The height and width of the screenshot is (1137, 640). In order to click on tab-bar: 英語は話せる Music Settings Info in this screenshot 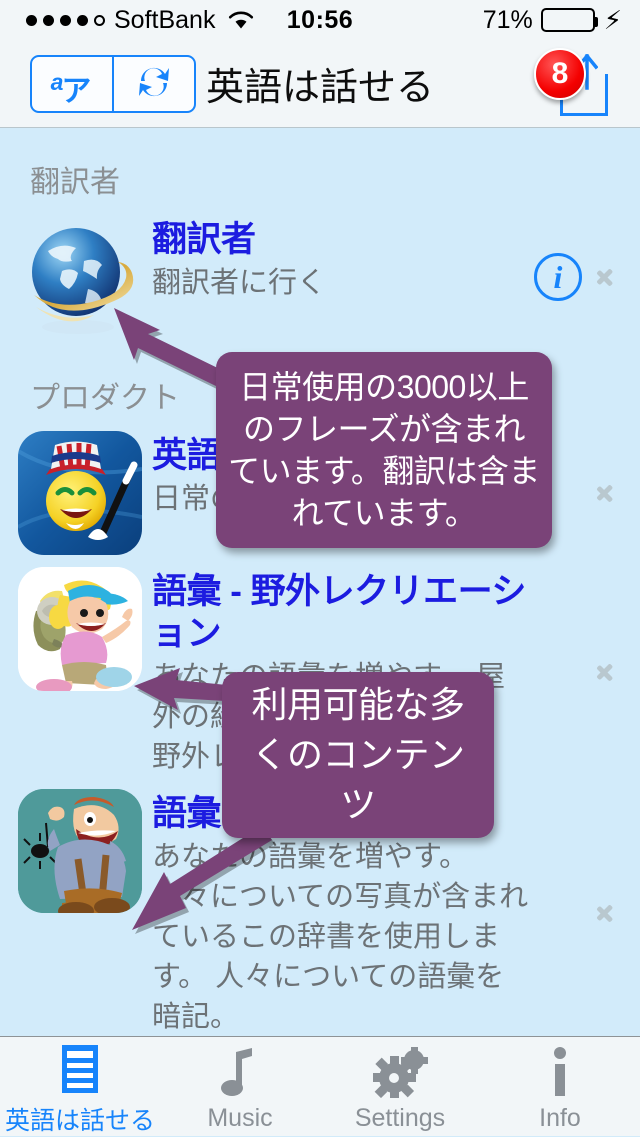, I will do `click(320, 1086)`.